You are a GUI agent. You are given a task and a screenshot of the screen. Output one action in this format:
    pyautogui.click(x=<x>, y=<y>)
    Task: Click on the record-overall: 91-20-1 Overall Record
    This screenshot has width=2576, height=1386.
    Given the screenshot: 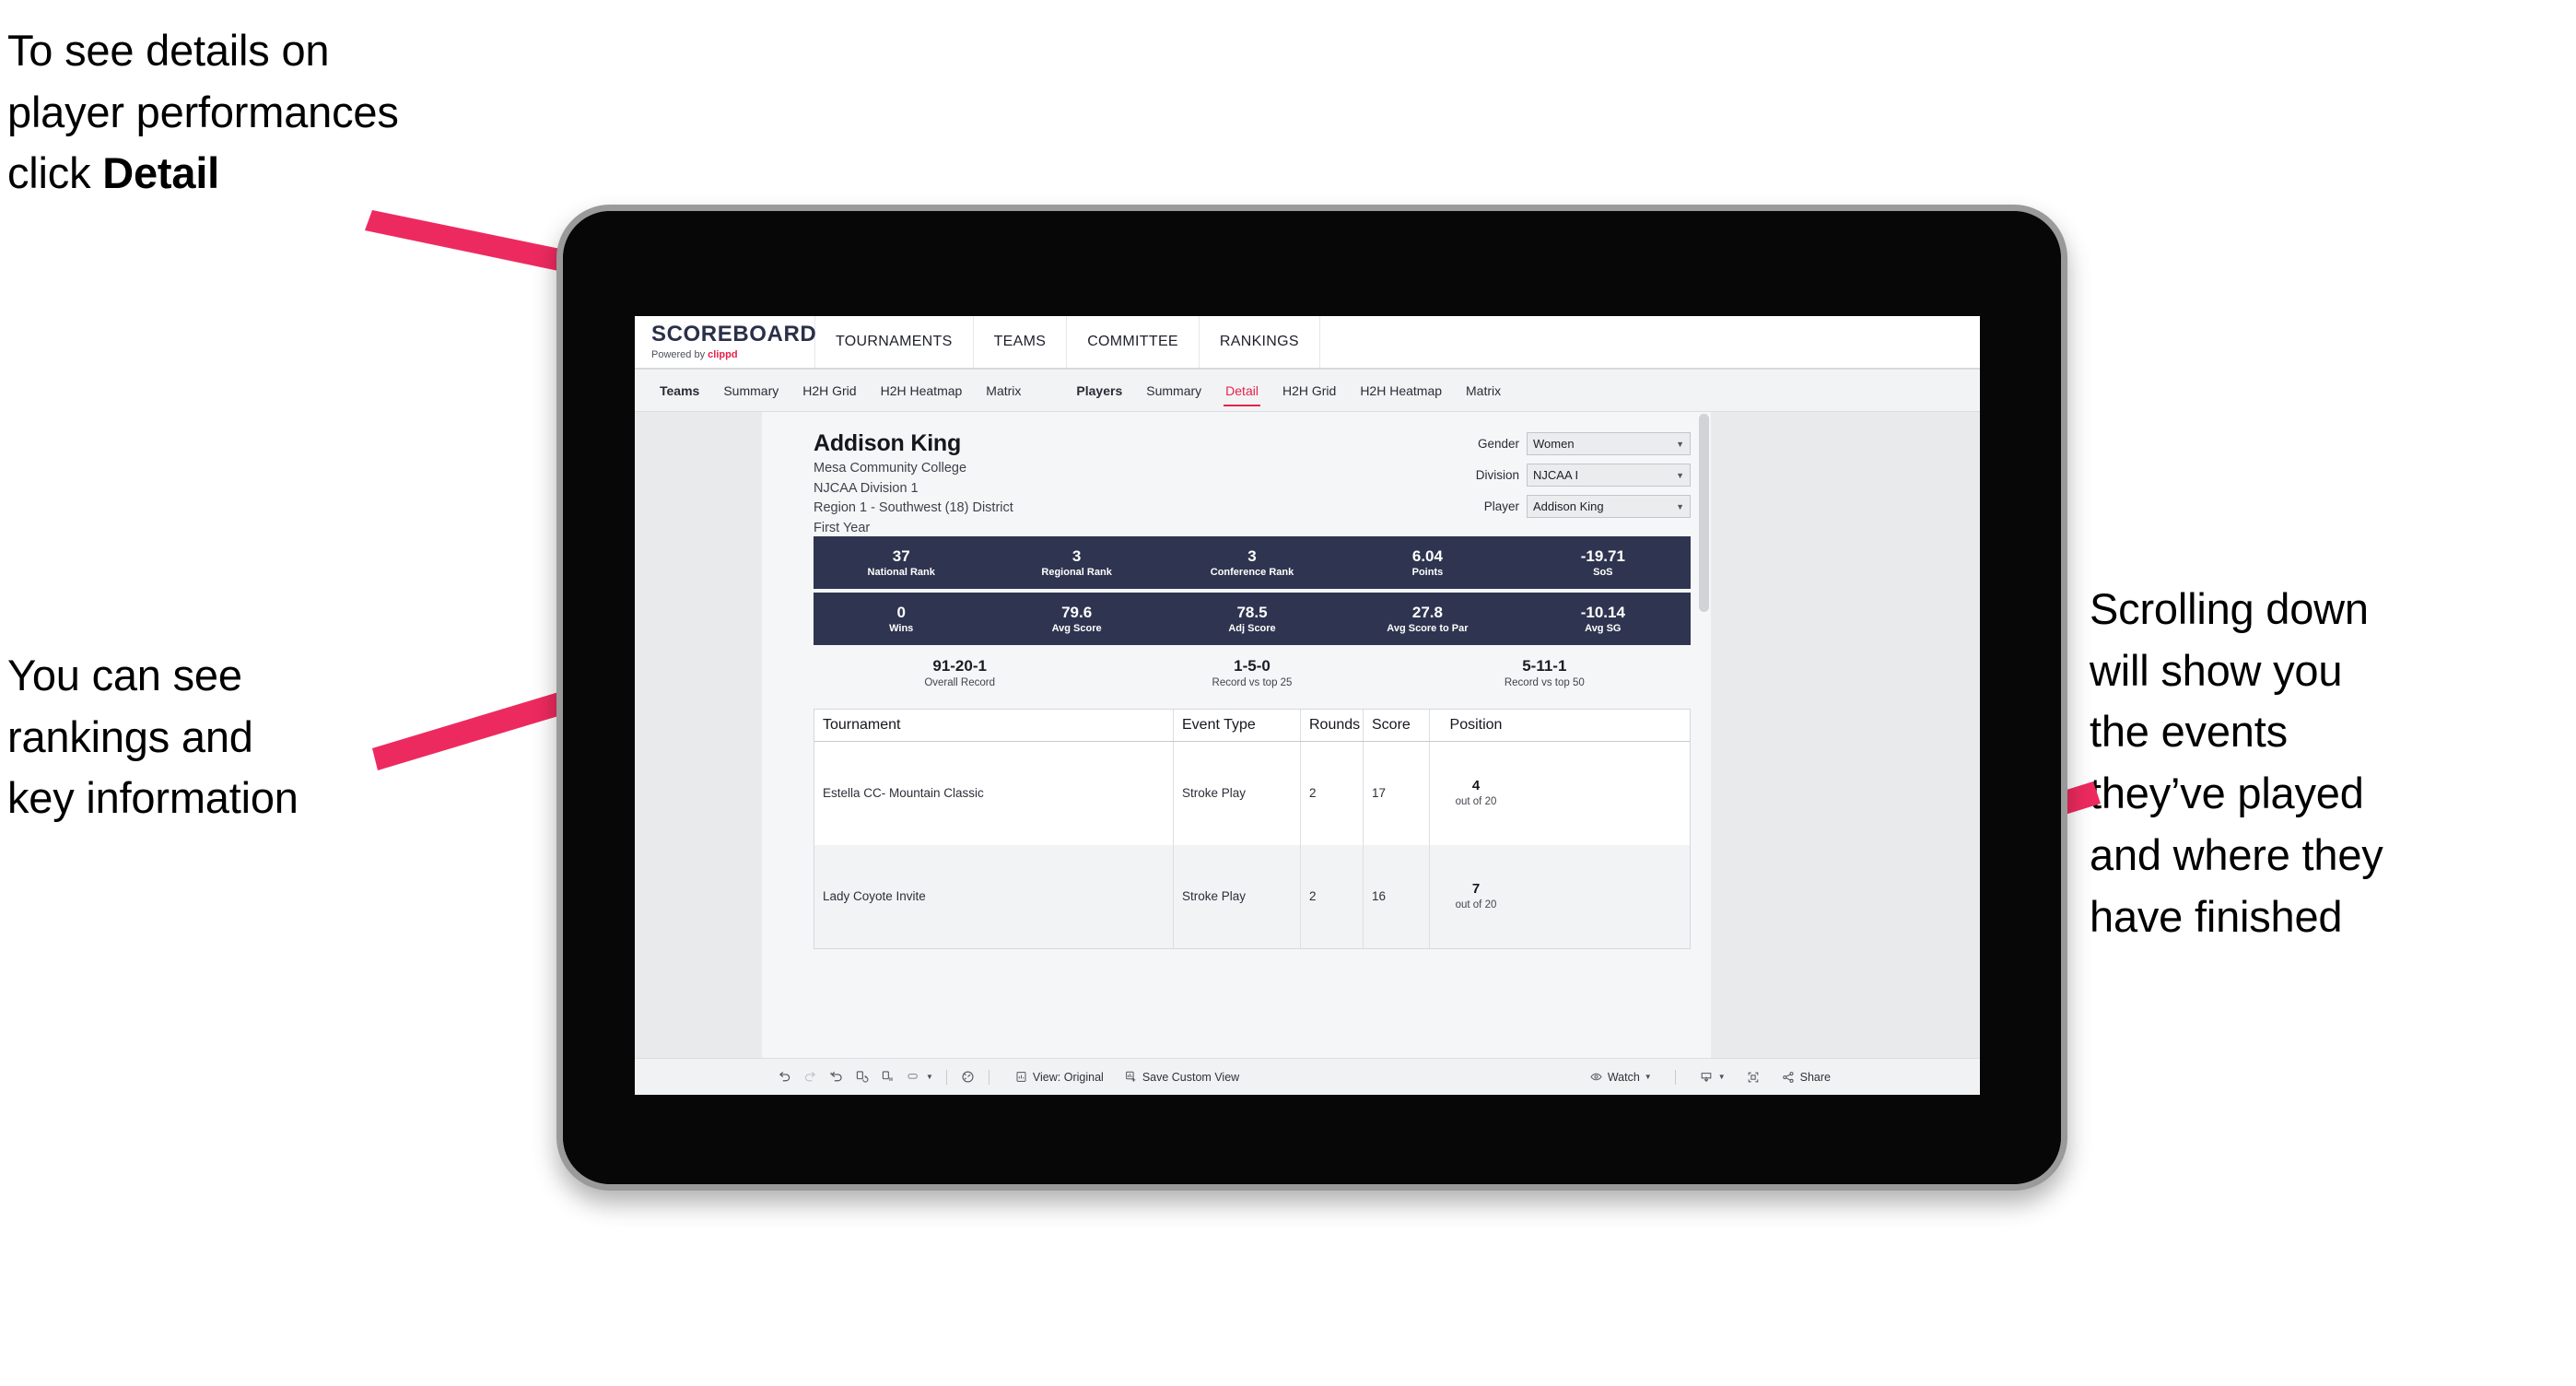 What is the action you would take?
    pyautogui.click(x=960, y=673)
    